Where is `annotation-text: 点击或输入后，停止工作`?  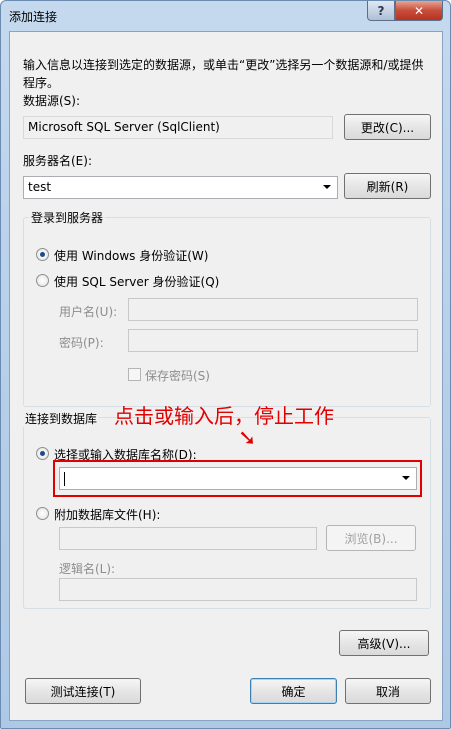
annotation-text: 点击或输入后，停止工作 is located at coordinates (224, 416).